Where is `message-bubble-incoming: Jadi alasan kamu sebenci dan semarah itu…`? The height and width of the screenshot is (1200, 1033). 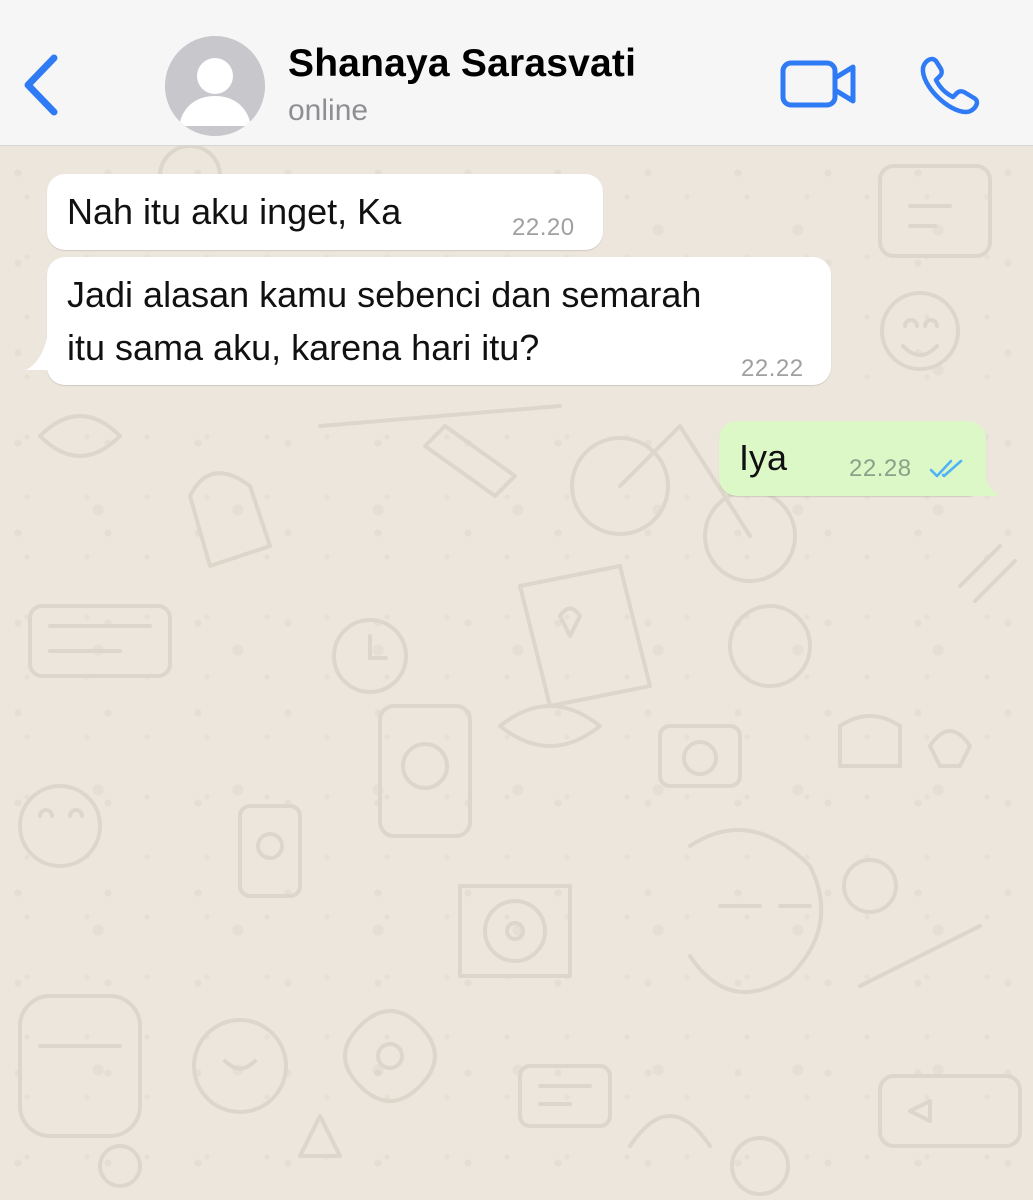
message-bubble-incoming: Jadi alasan kamu sebenci dan semarah itu… is located at coordinates (439, 321).